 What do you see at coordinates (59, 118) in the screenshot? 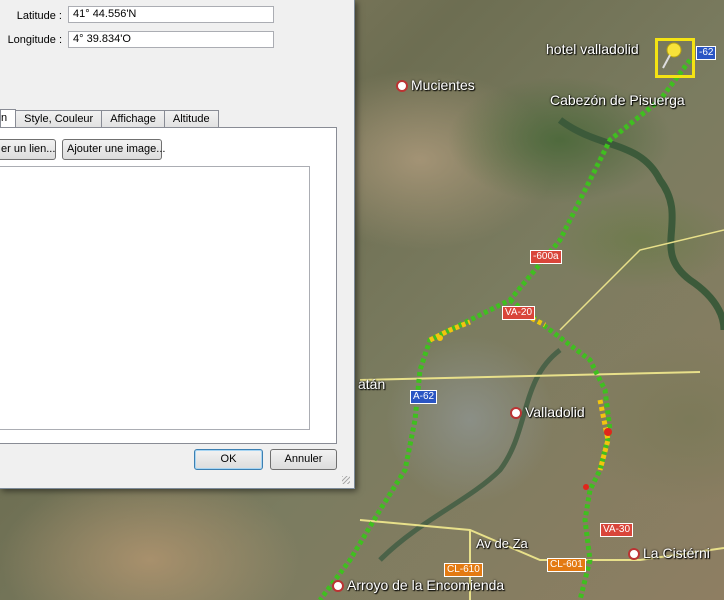
I see `tab-style-color: Style, Couleur` at bounding box center [59, 118].